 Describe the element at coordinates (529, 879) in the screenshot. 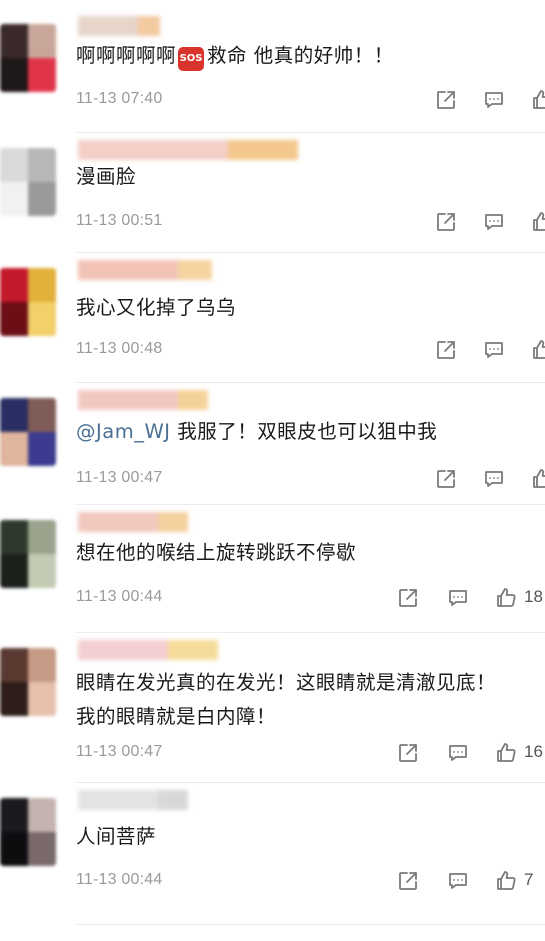

I see `like-count: 7` at that location.